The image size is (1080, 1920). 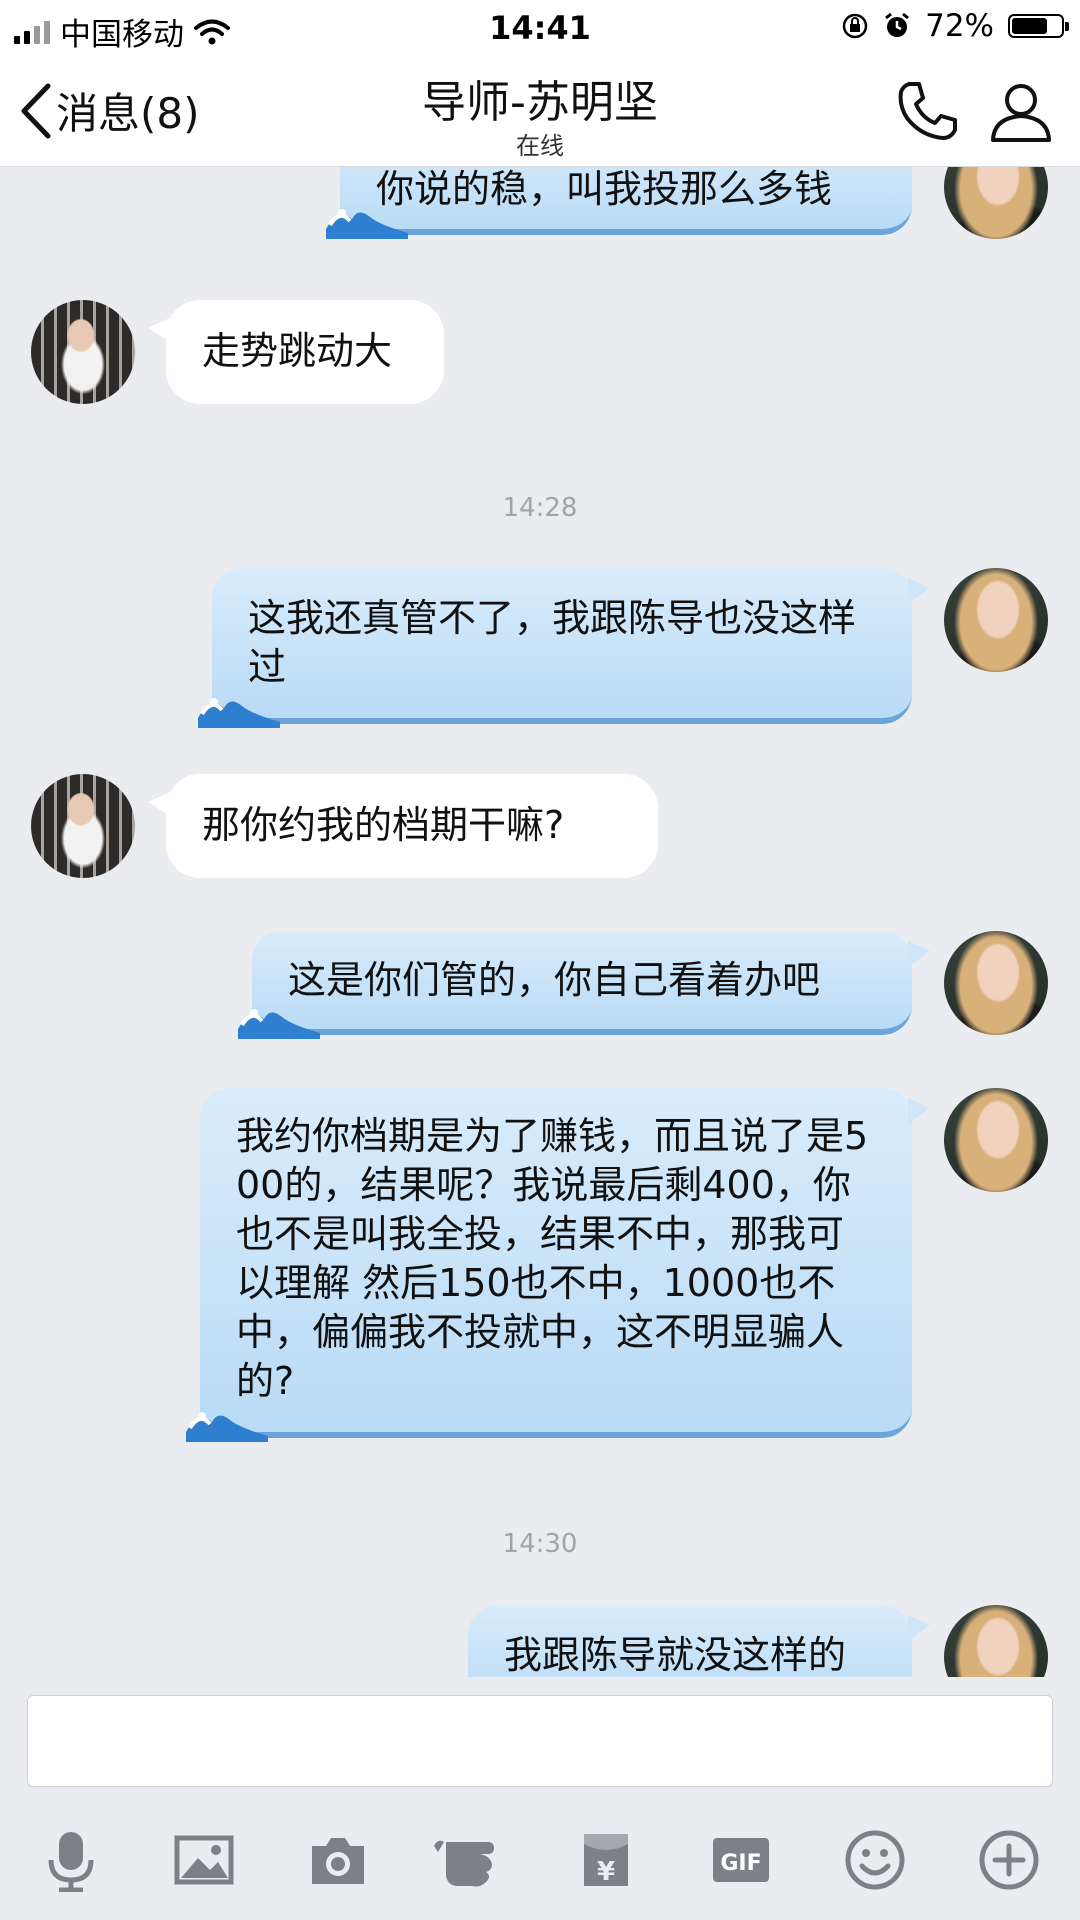 What do you see at coordinates (540, 1741) in the screenshot?
I see `message-input` at bounding box center [540, 1741].